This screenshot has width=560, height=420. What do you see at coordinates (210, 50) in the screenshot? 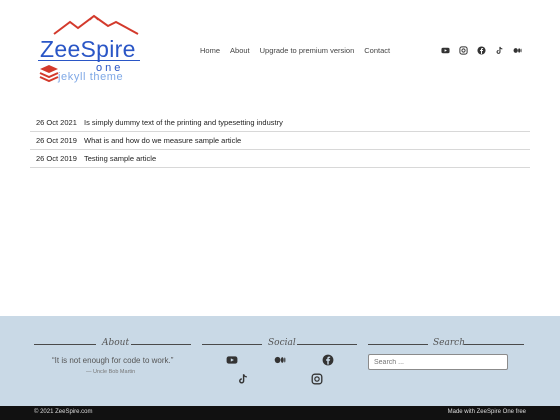
I see `nav-home: Home` at bounding box center [210, 50].